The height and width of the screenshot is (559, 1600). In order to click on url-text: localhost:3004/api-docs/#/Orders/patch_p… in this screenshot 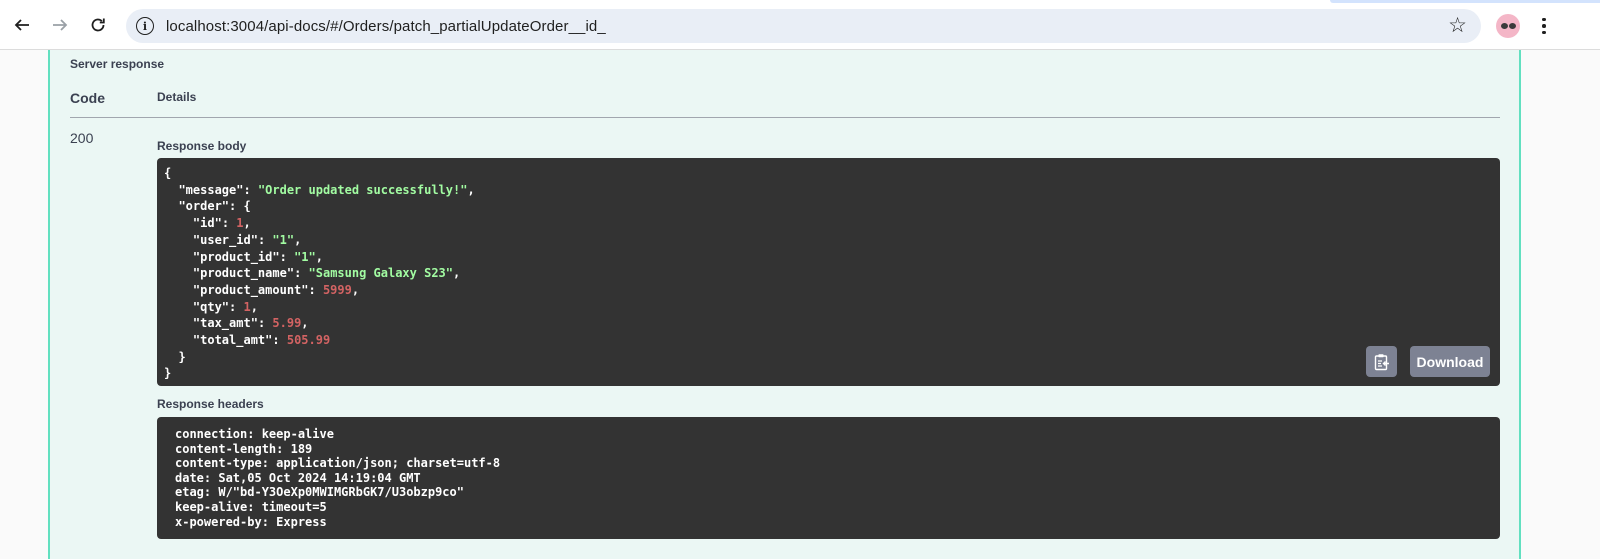, I will do `click(386, 26)`.